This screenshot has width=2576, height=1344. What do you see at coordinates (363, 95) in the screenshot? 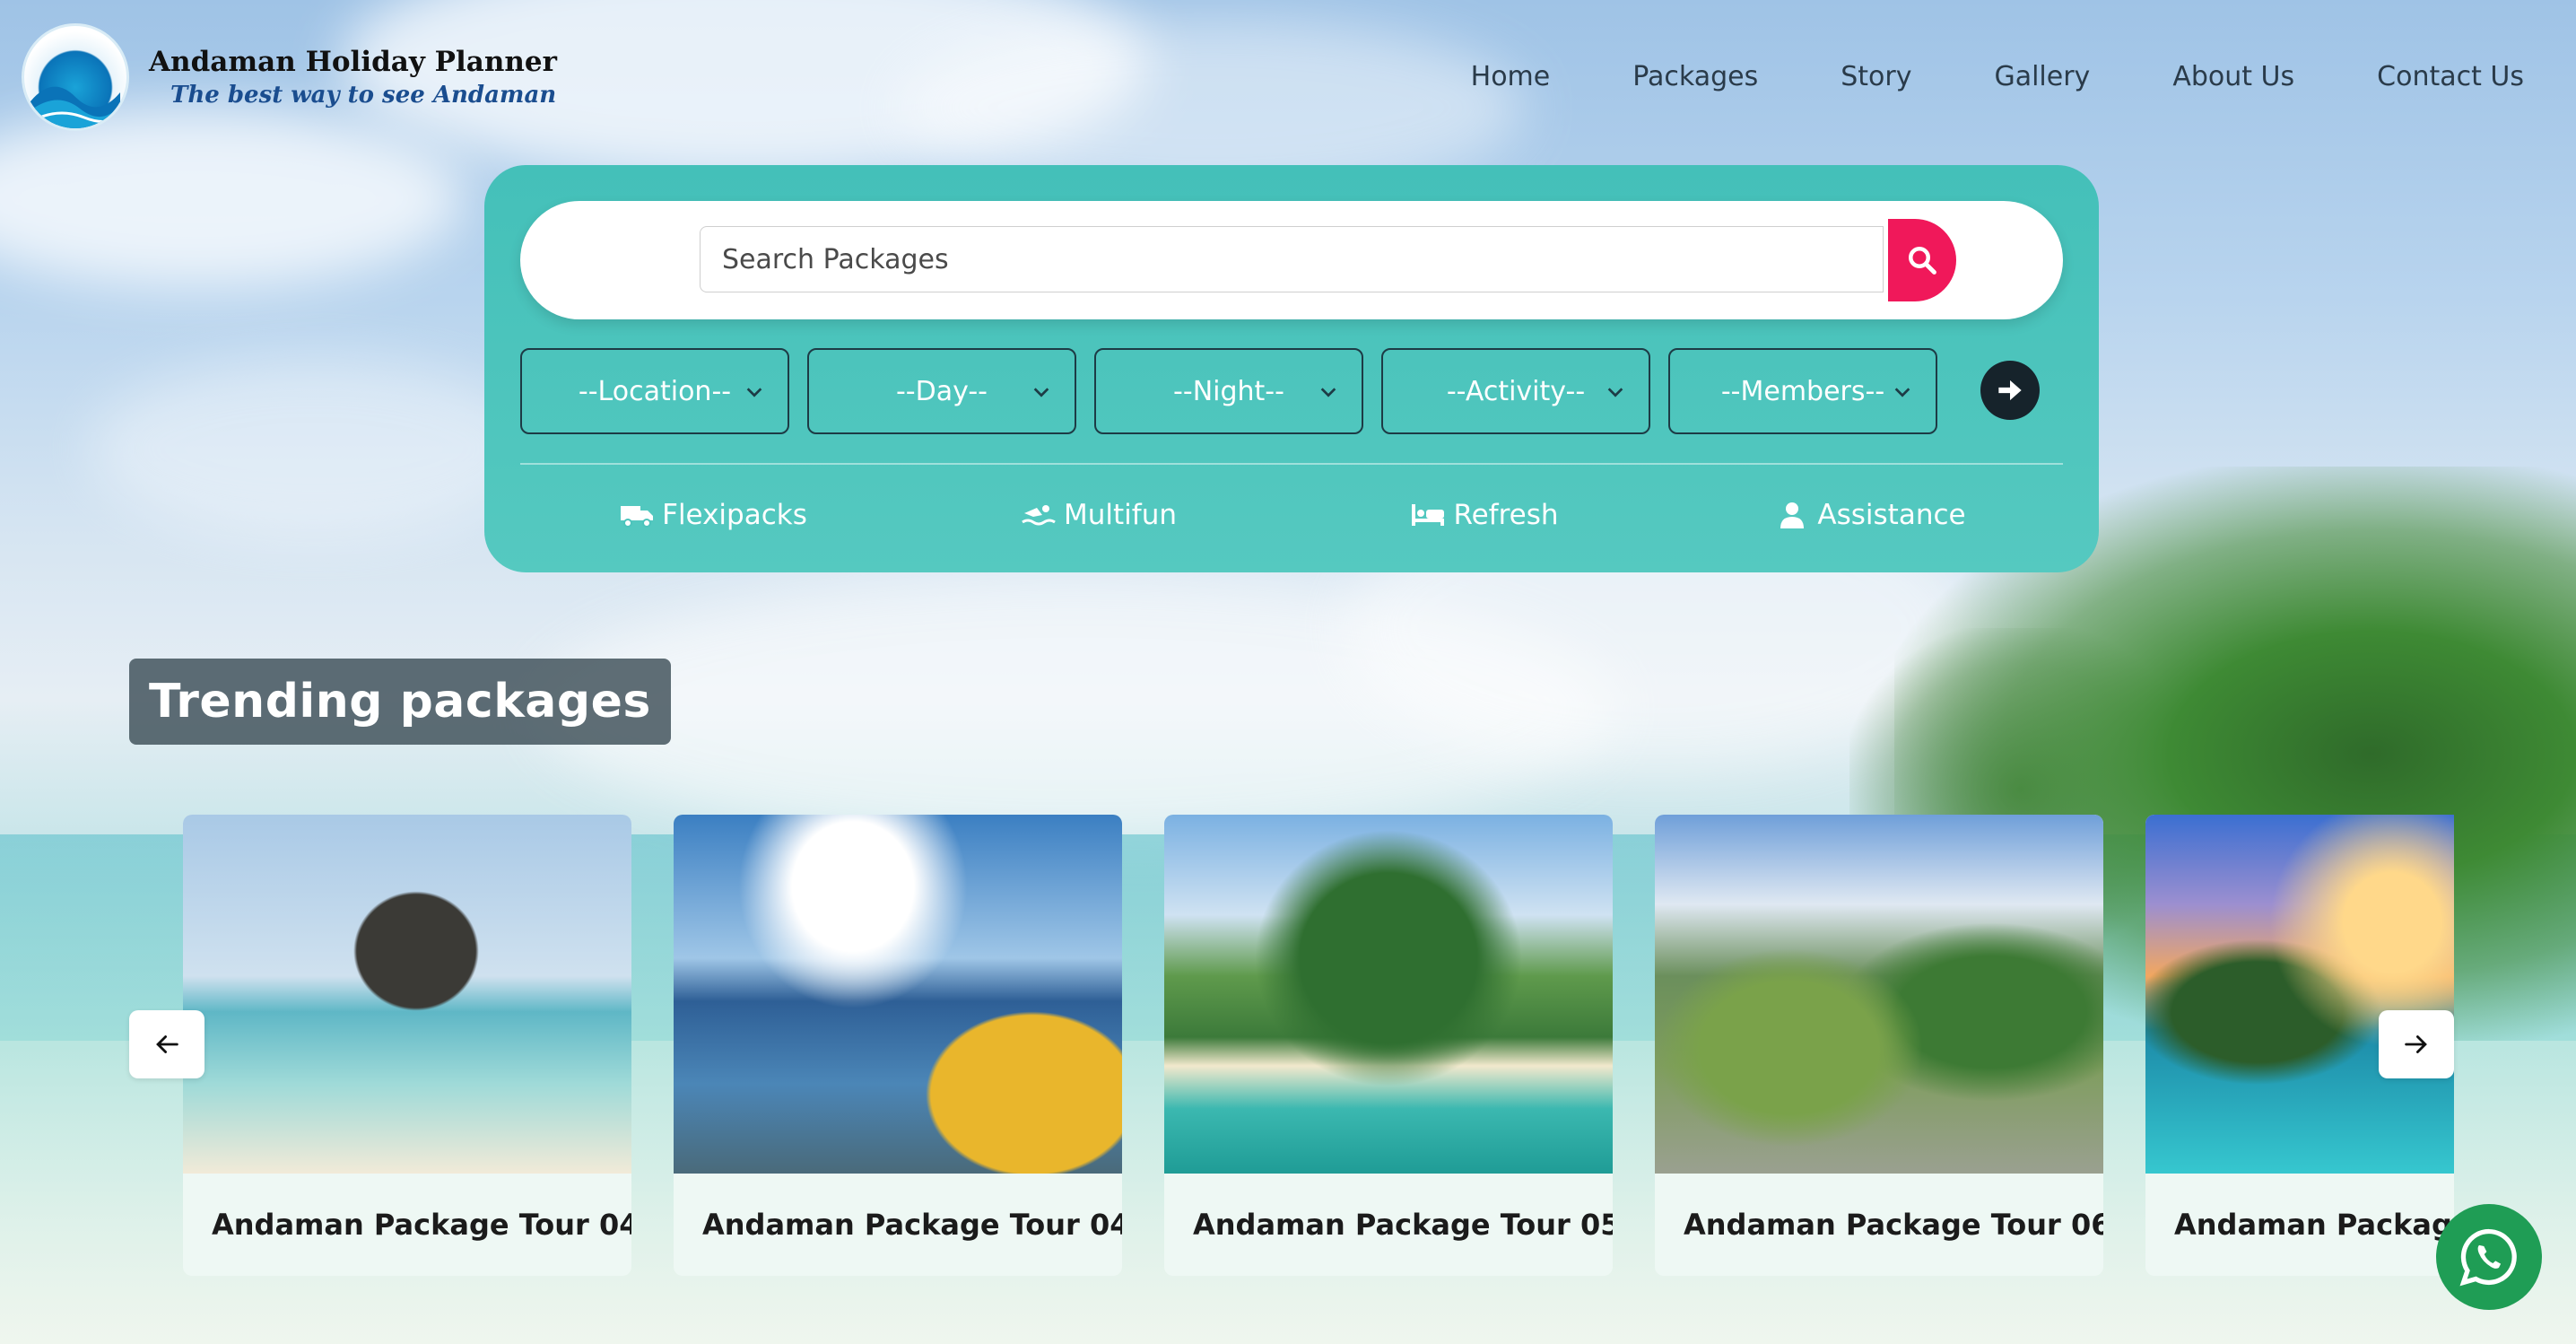
I see `brand-tagline: The best way to see Andaman` at bounding box center [363, 95].